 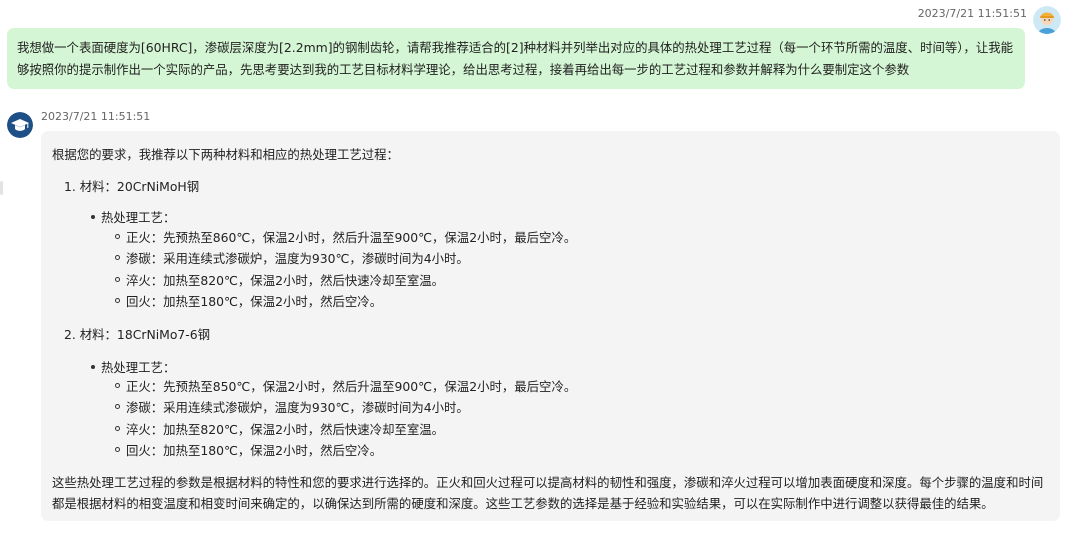 I want to click on scroll-handle, so click(x=1, y=188).